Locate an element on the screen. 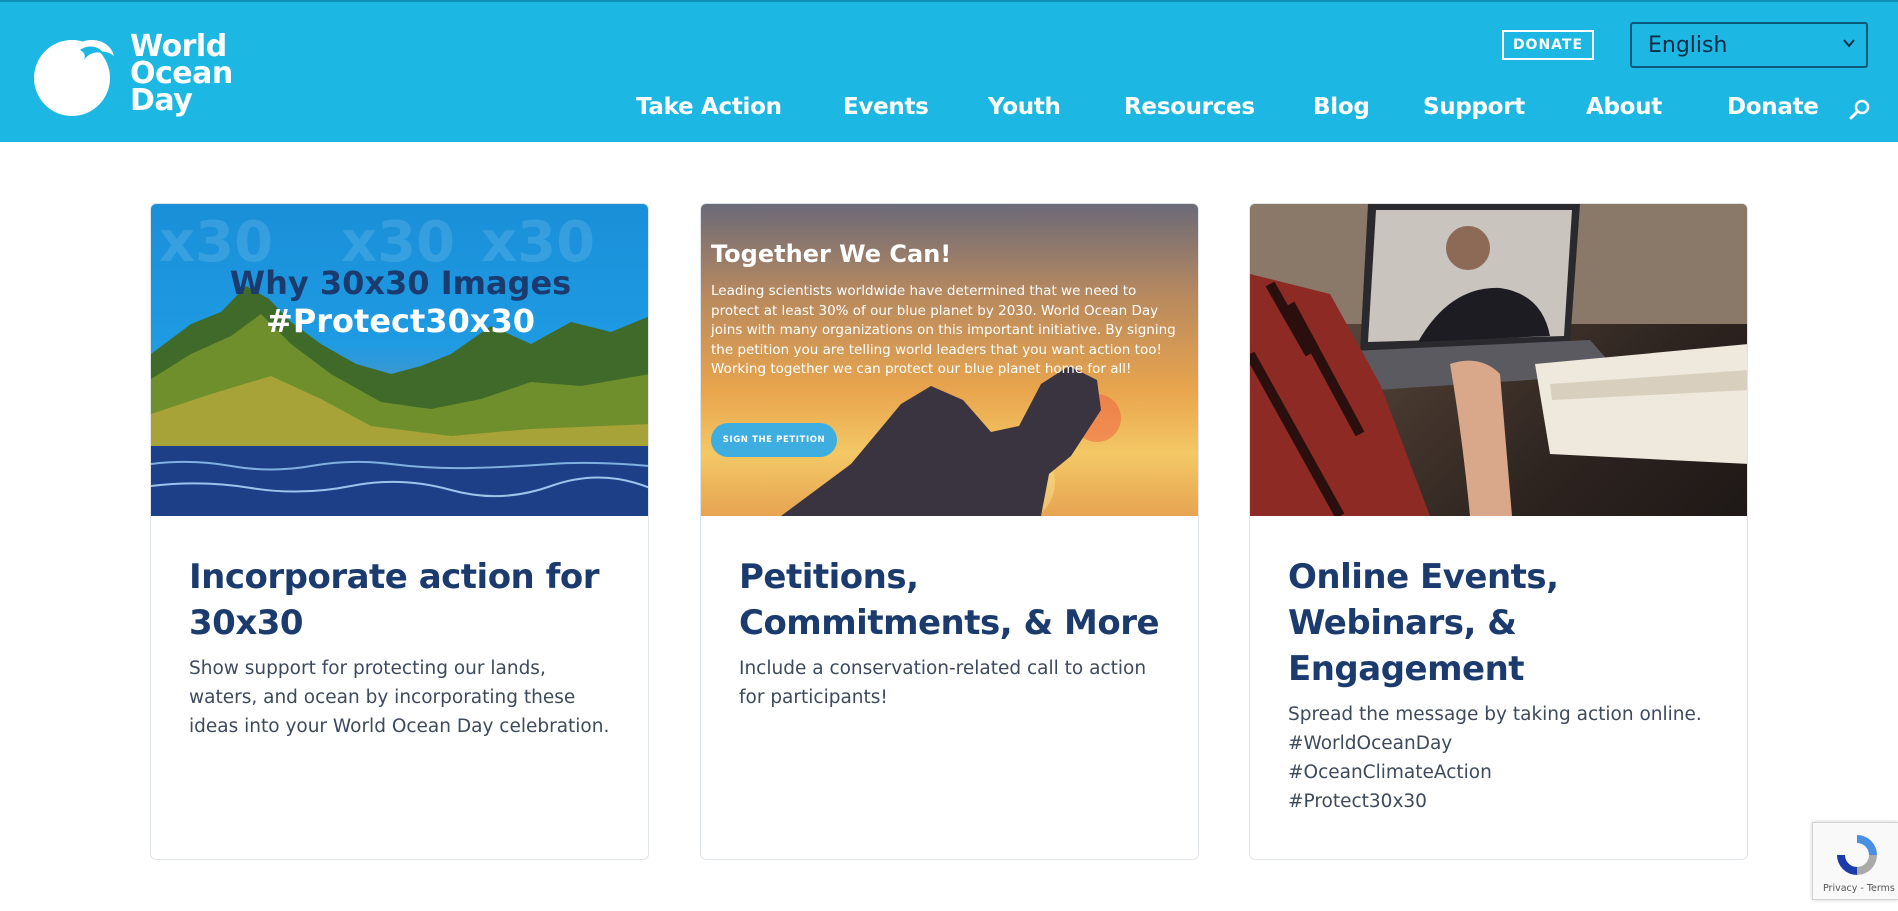 The width and height of the screenshot is (1898, 911). sign-petition-button: SIGN THE PETITION is located at coordinates (774, 440).